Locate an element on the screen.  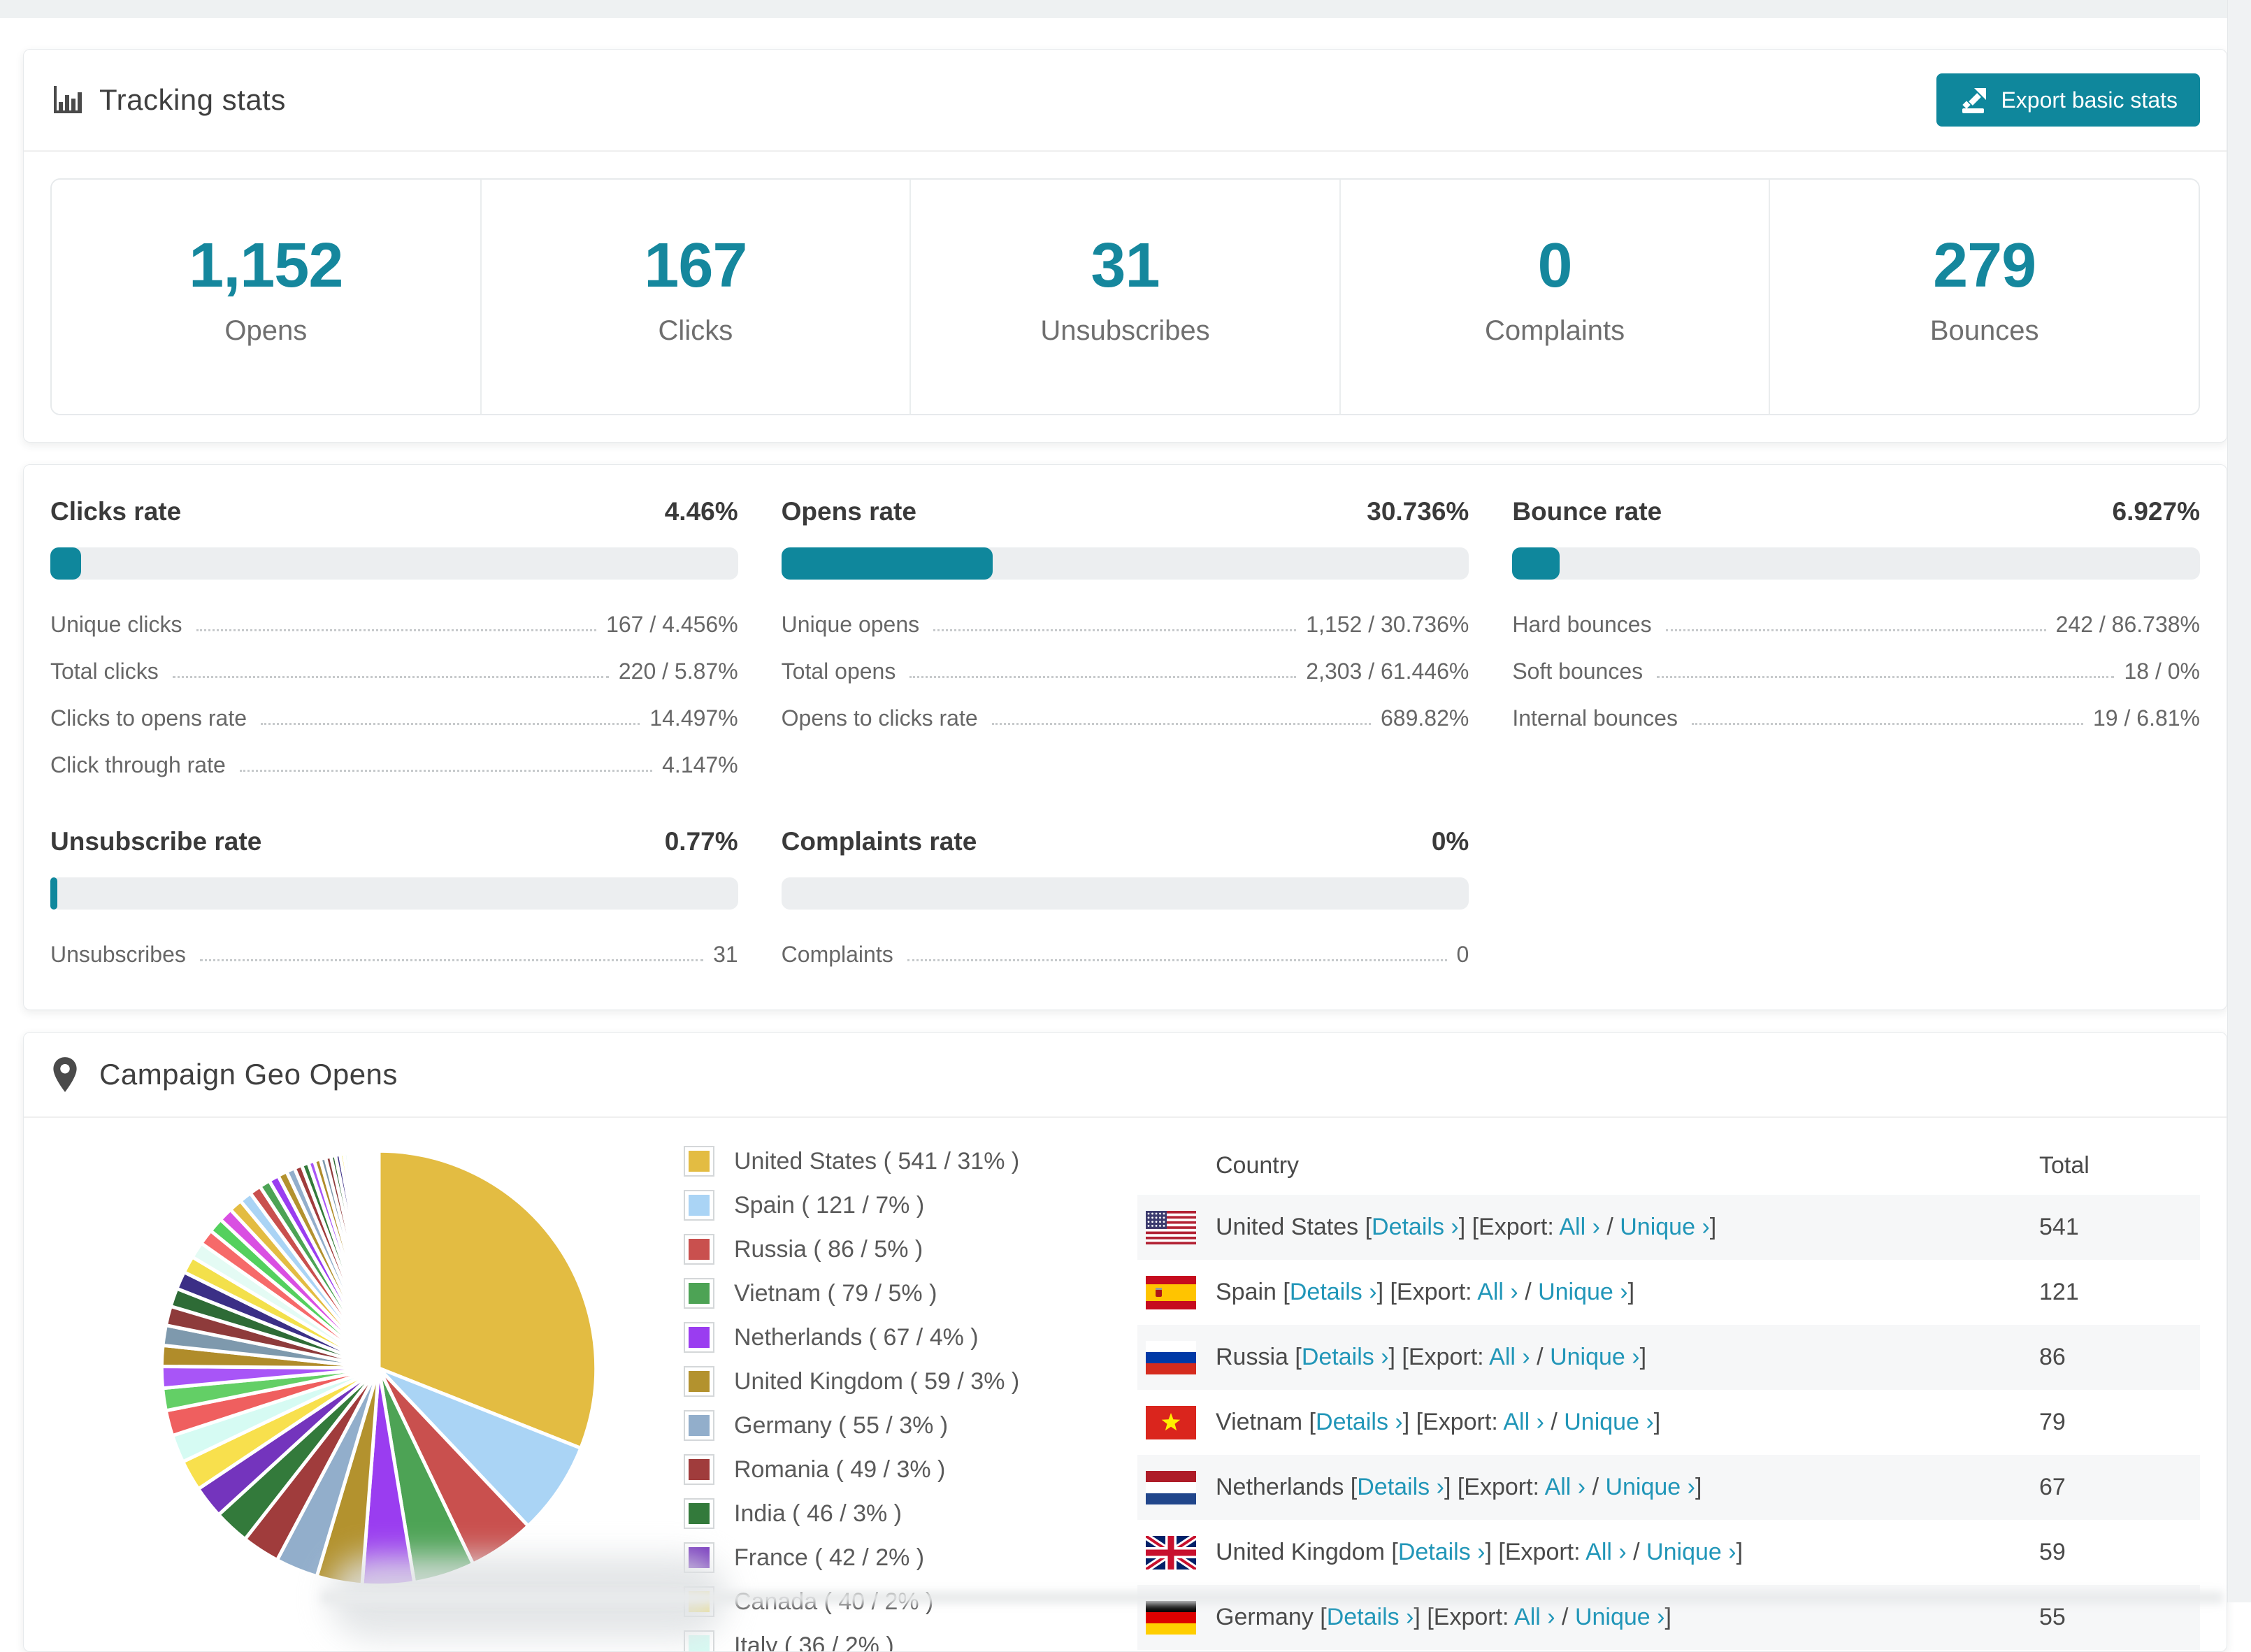
opens-rate-value: 30.736% is located at coordinates (1418, 512).